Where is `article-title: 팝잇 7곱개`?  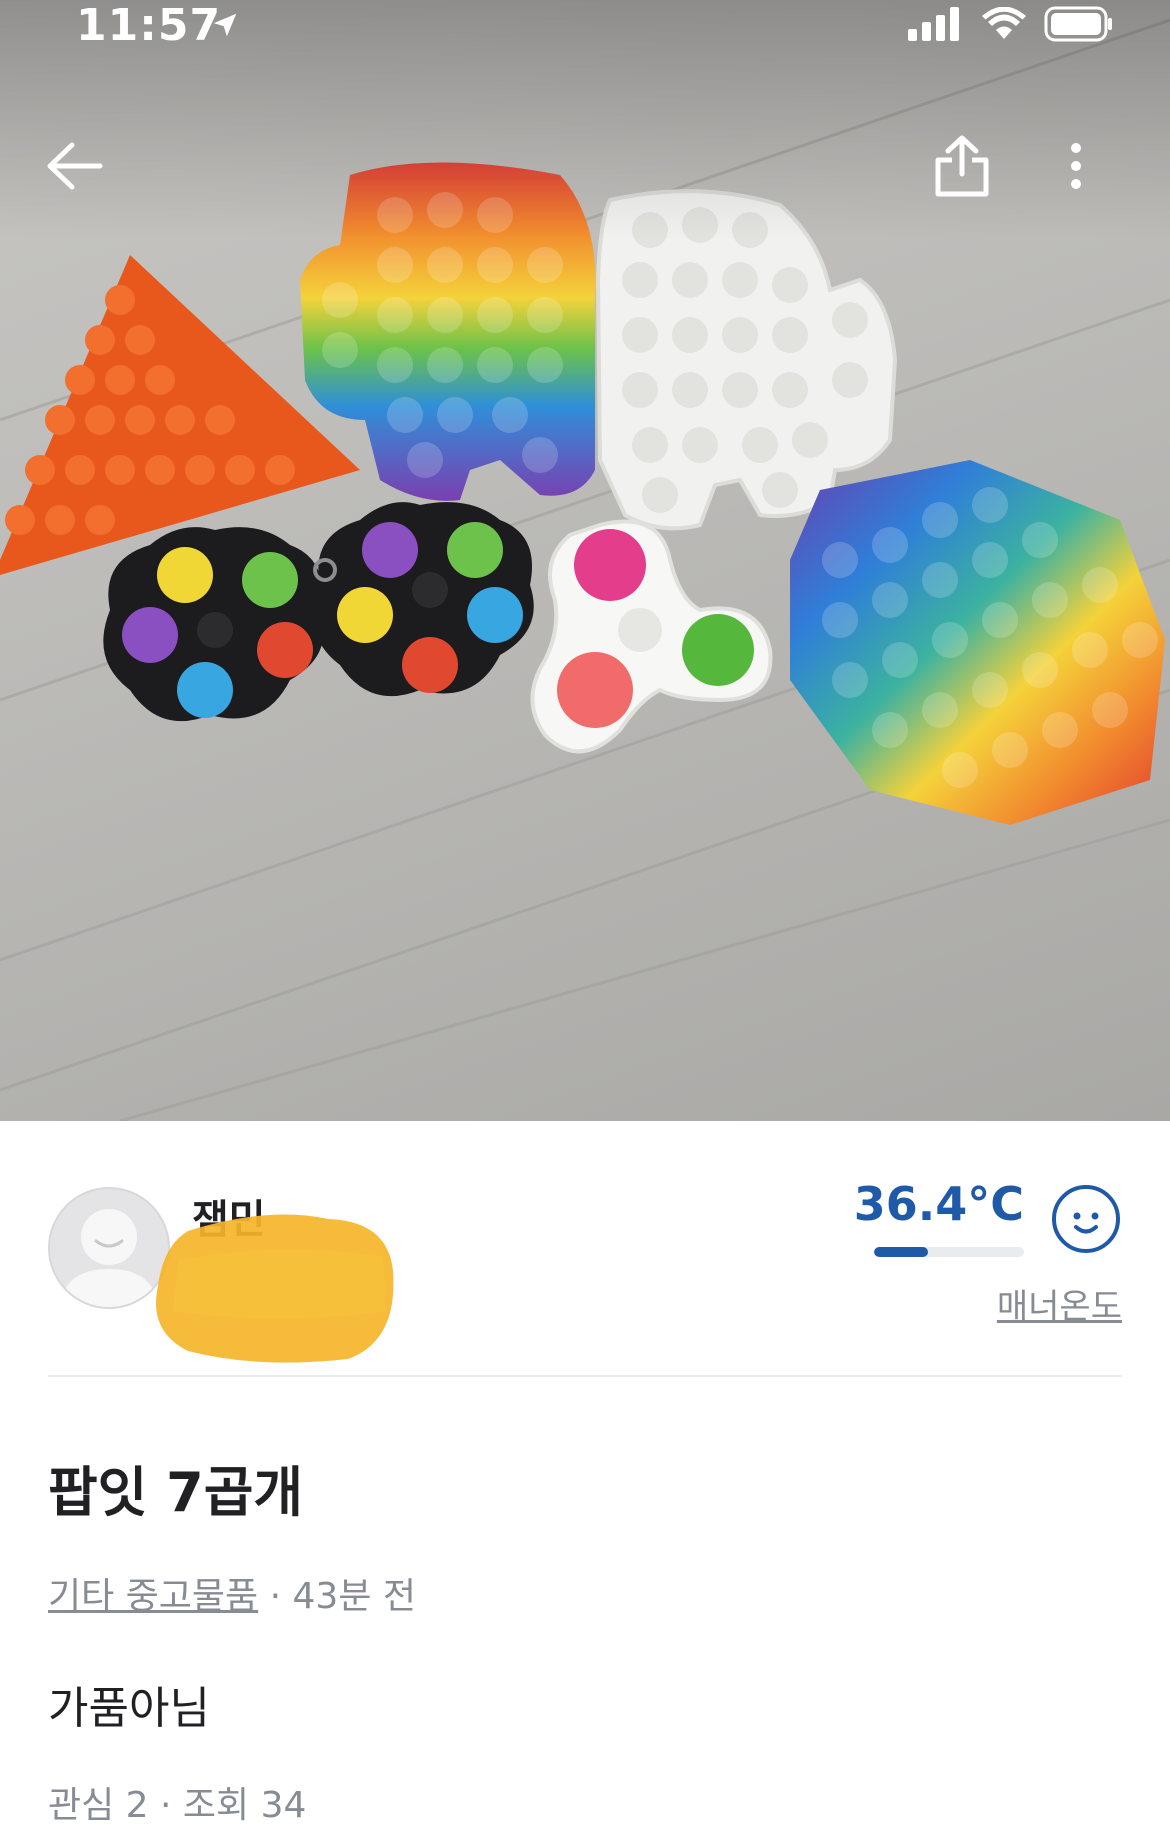
article-title: 팝잇 7곱개 is located at coordinates (176, 1492).